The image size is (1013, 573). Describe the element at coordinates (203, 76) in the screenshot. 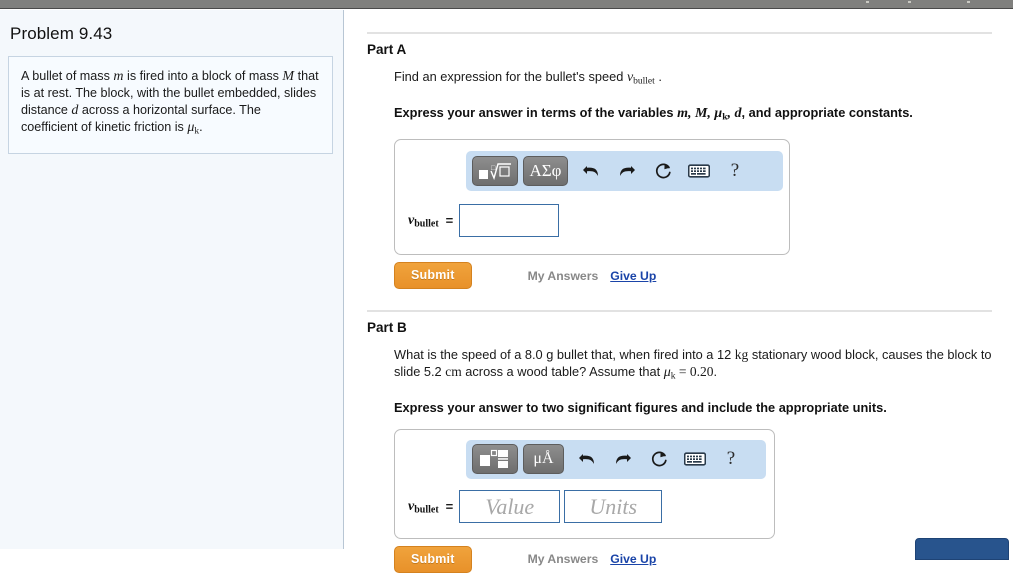

I see `problem-text-part: is fired into a block of mass` at that location.